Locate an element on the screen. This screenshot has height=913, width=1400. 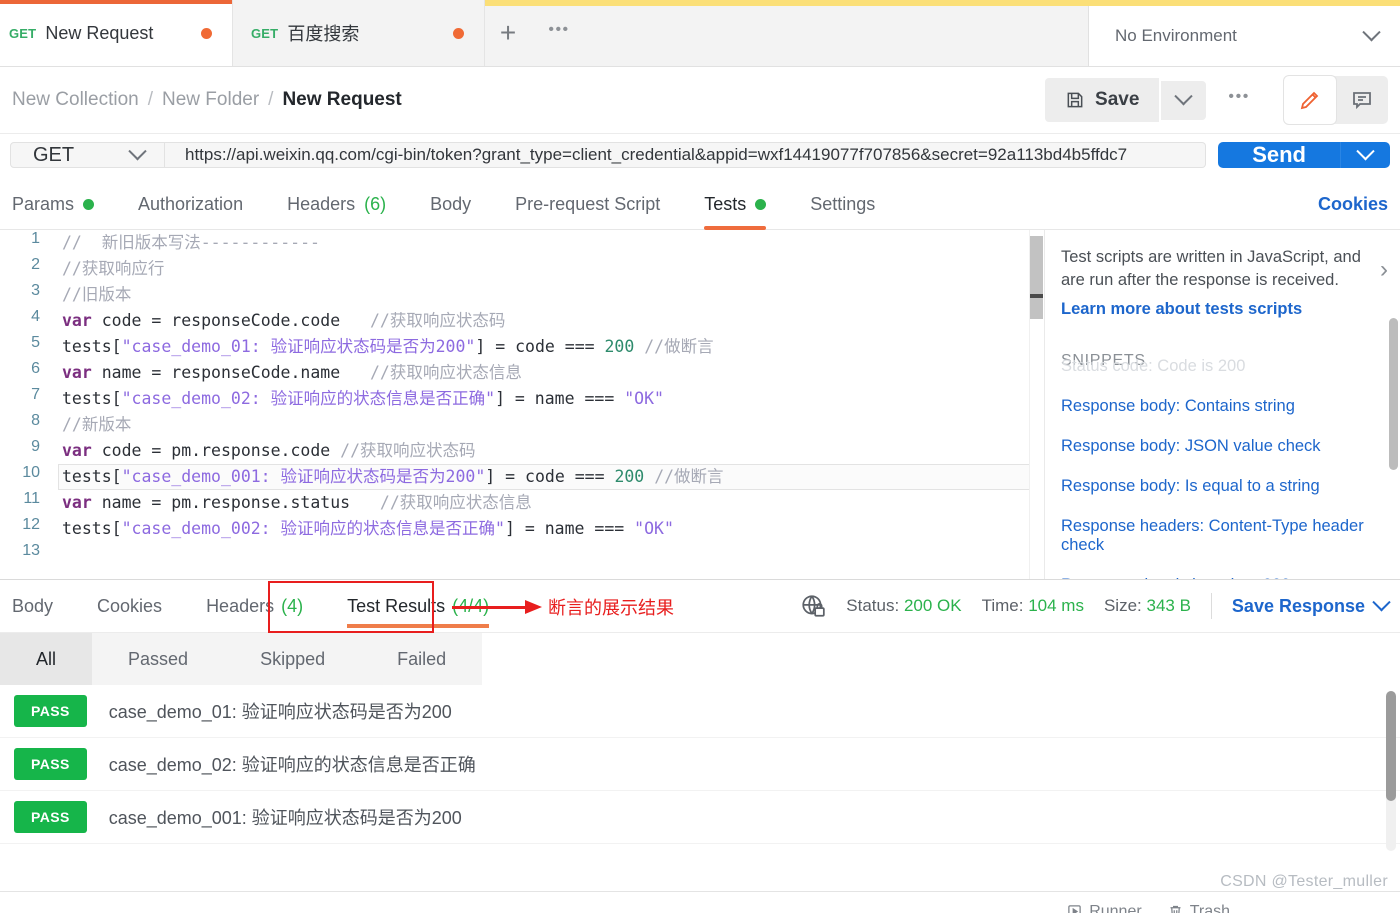
code-text: //旧版本 is located at coordinates (551, 295).